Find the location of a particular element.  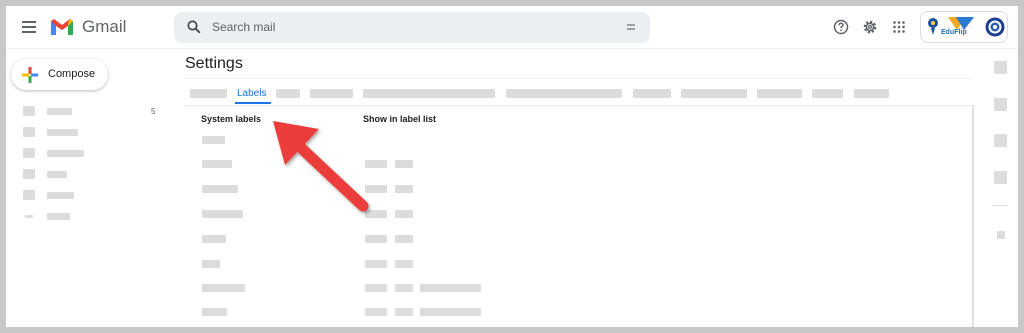

brand-text: EduFlip is located at coordinates (954, 32).